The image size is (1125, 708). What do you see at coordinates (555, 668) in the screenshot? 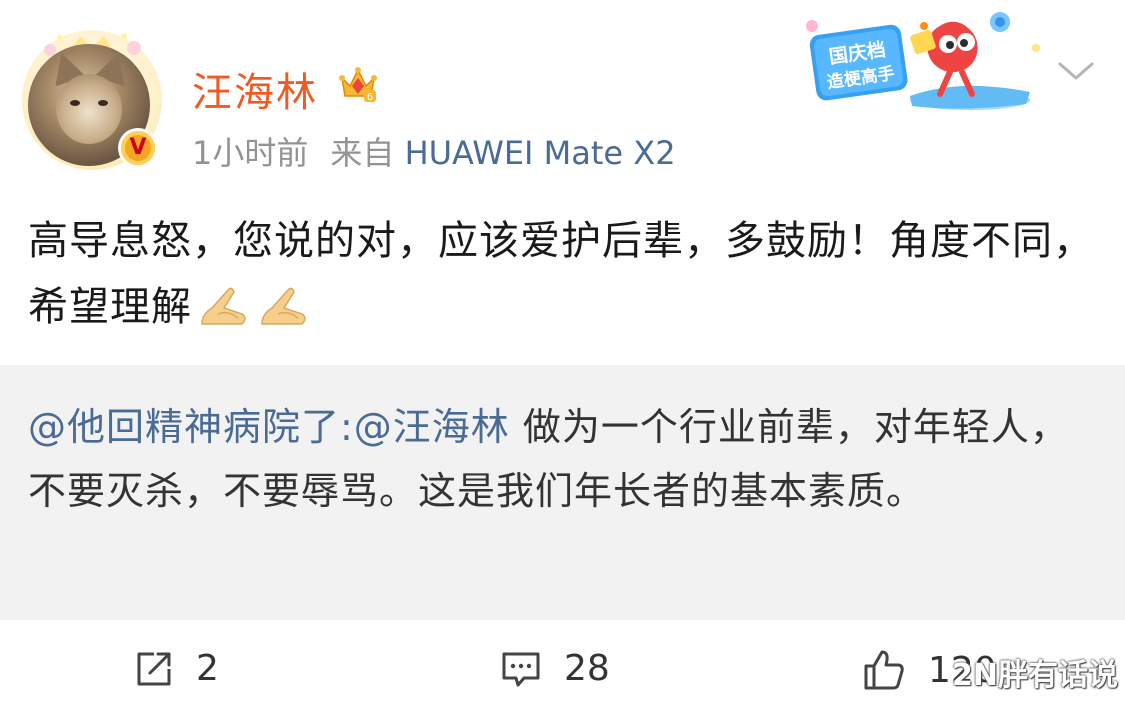
I see `comment-button: 28` at bounding box center [555, 668].